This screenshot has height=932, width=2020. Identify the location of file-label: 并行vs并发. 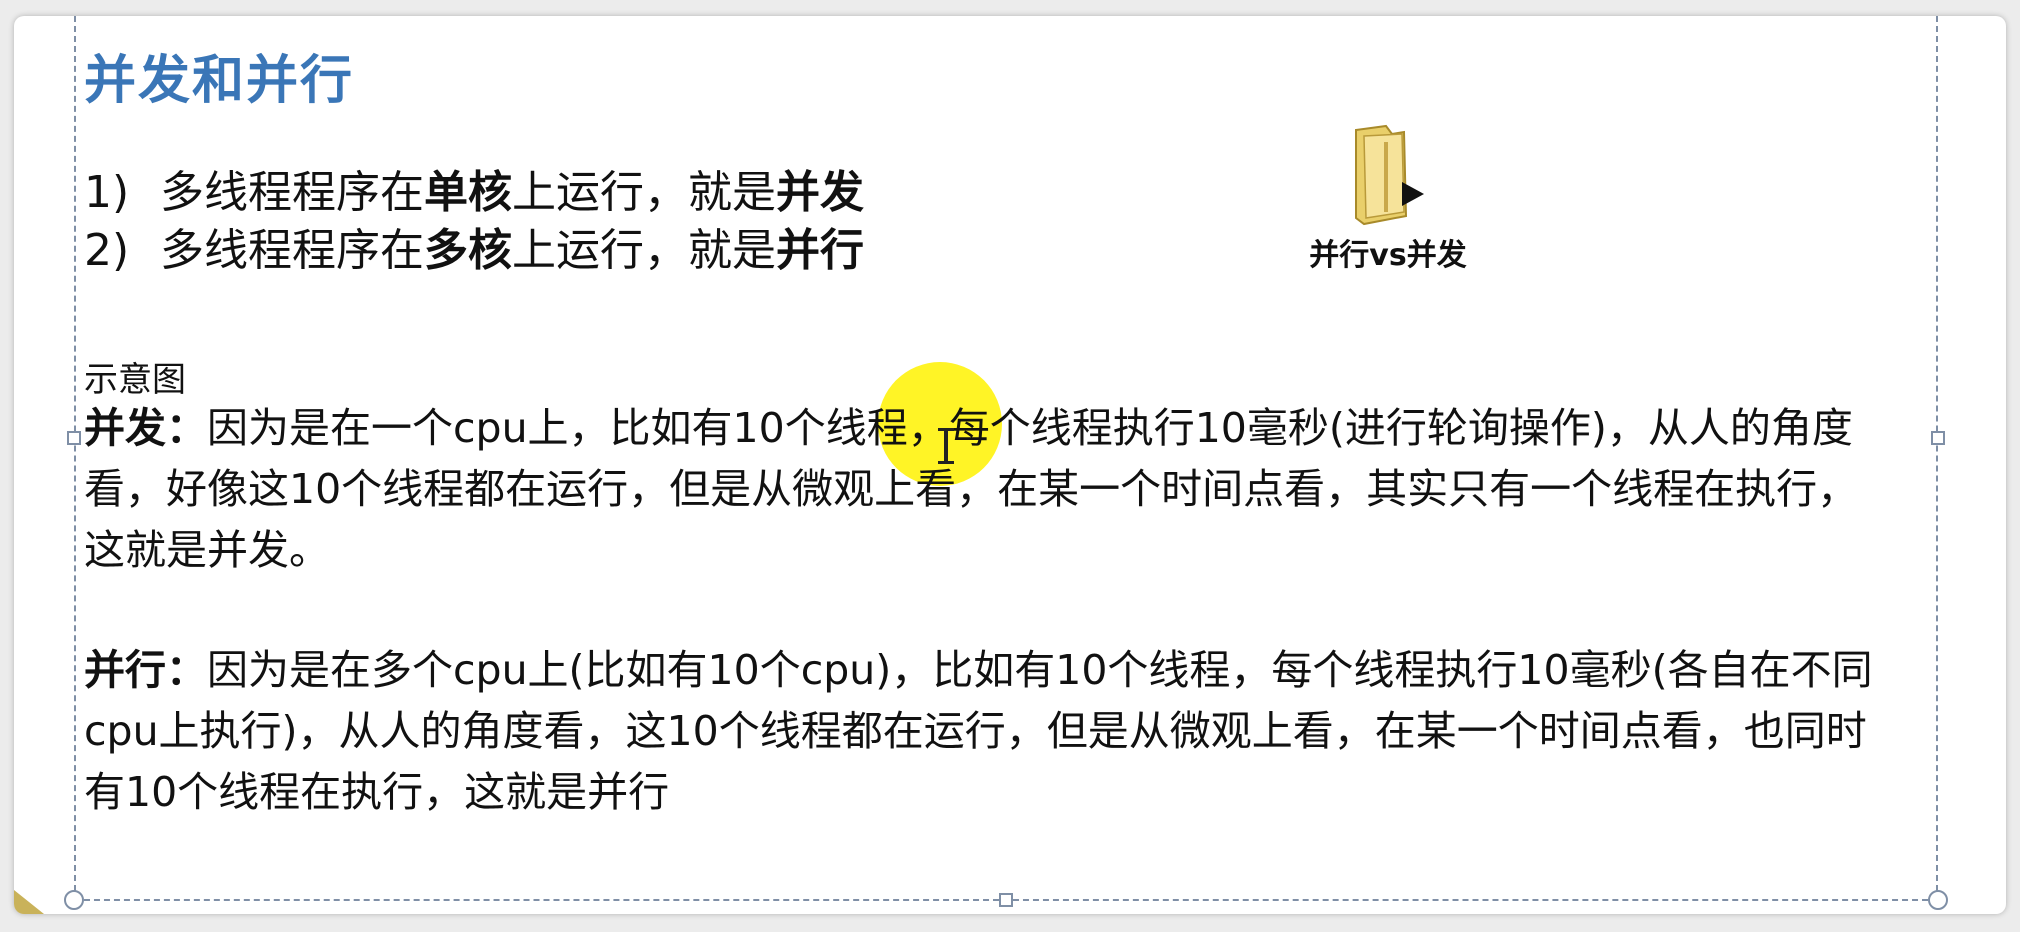
(1388, 255).